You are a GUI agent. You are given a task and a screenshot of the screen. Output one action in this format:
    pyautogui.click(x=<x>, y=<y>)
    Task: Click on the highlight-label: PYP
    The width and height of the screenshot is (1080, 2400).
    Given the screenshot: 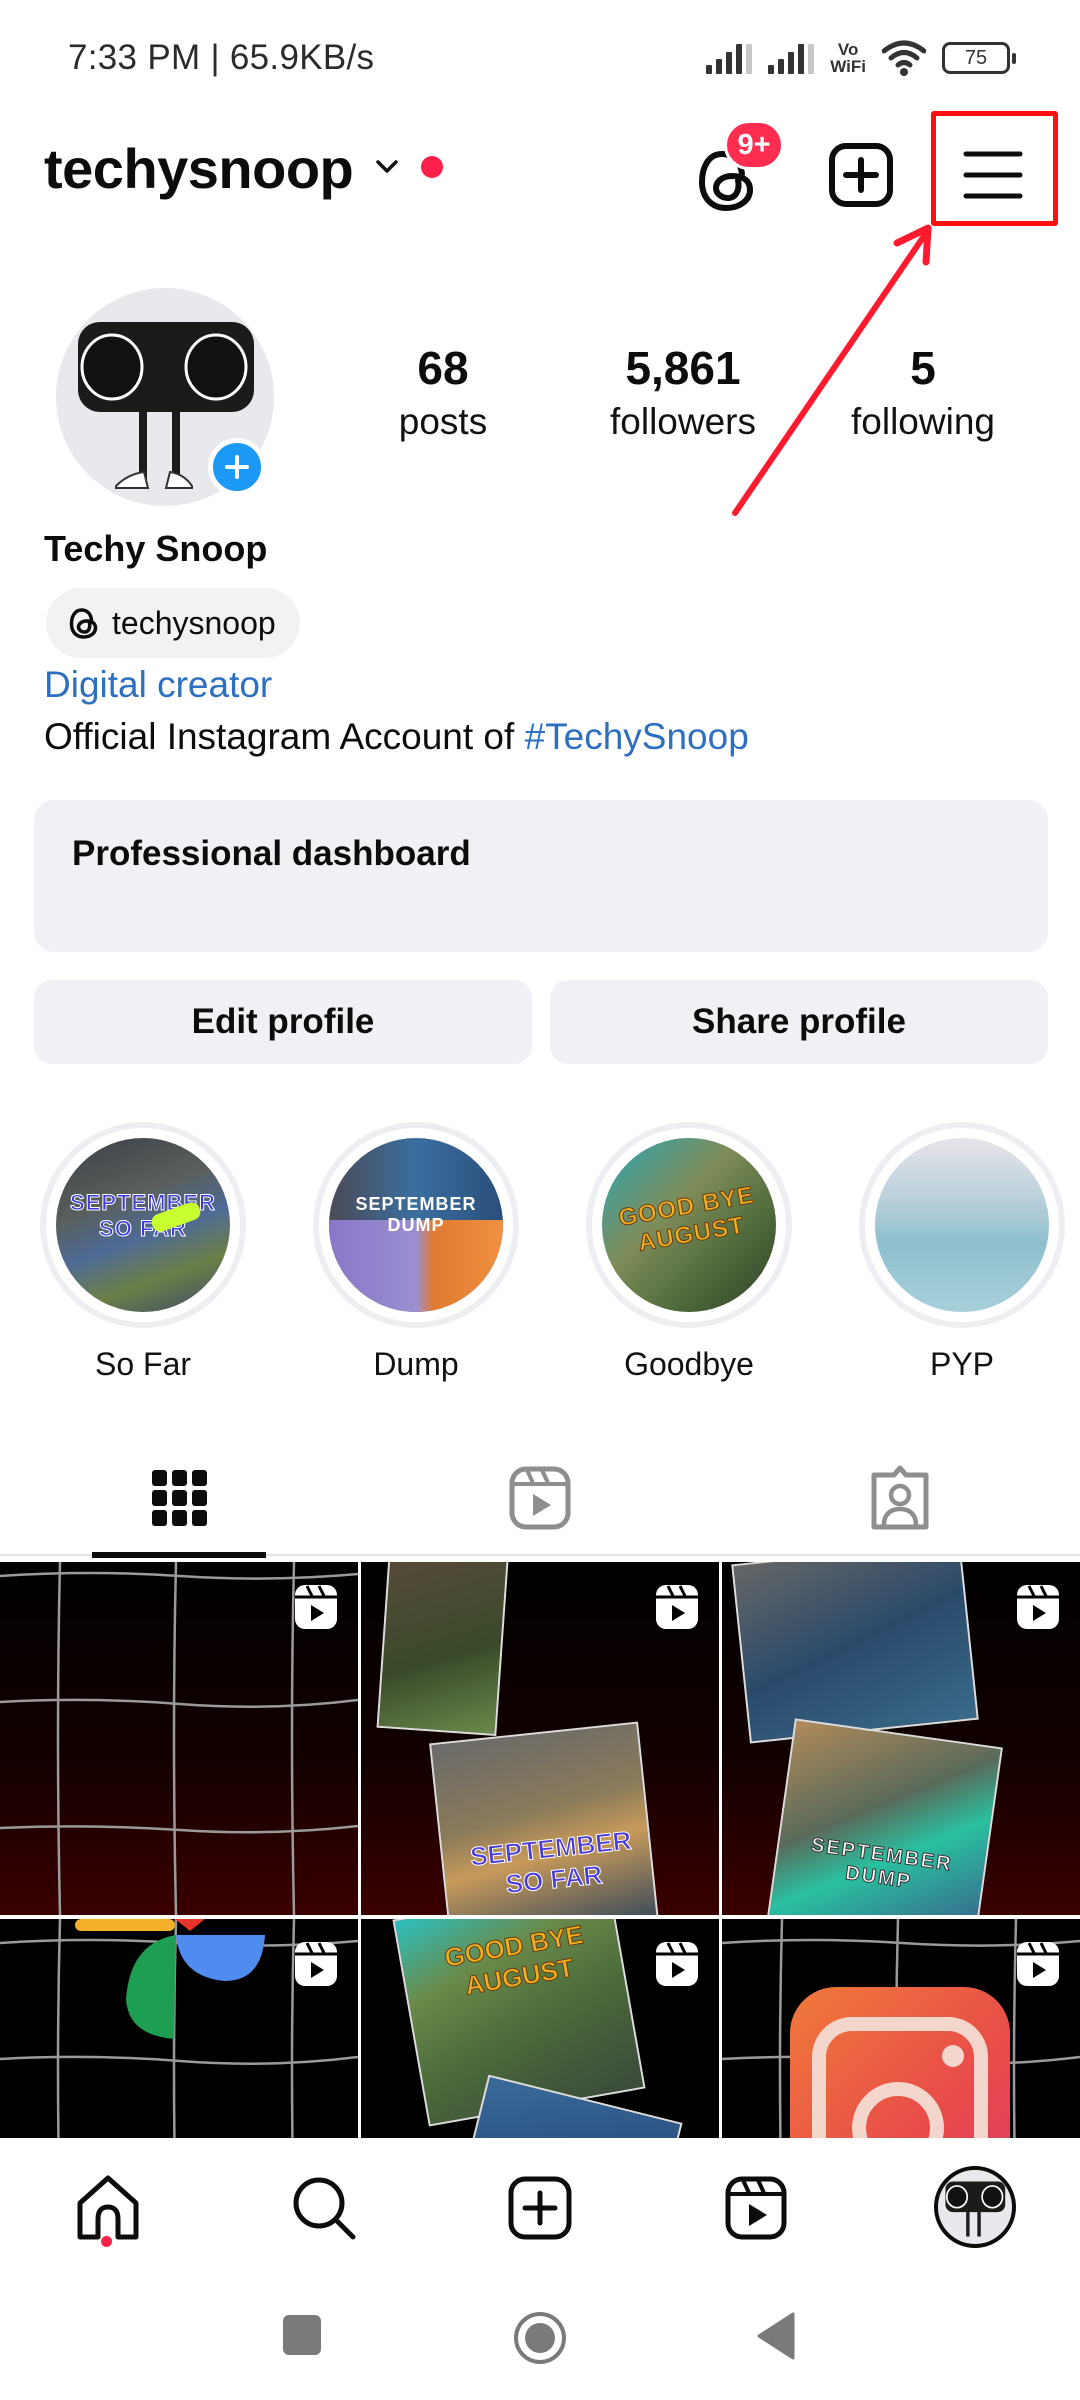 What is the action you would take?
    pyautogui.click(x=962, y=1364)
    